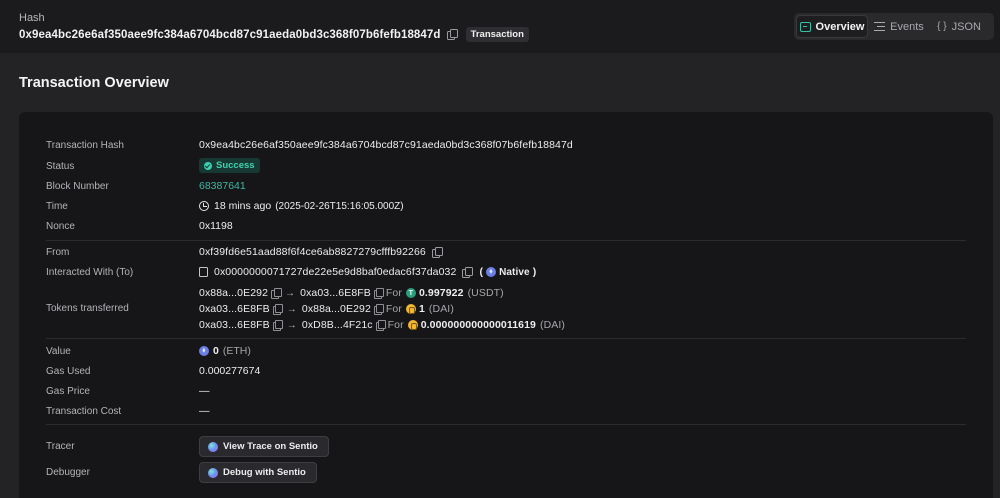 This screenshot has height=498, width=1000. What do you see at coordinates (230, 371) in the screenshot?
I see `gas-used-value: 0.000277674` at bounding box center [230, 371].